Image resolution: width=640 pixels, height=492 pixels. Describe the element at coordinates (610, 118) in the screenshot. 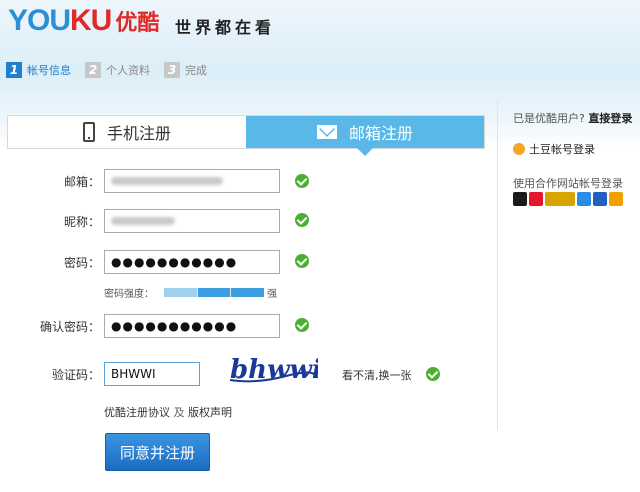

I see `direct-login-link: 直接登录` at that location.